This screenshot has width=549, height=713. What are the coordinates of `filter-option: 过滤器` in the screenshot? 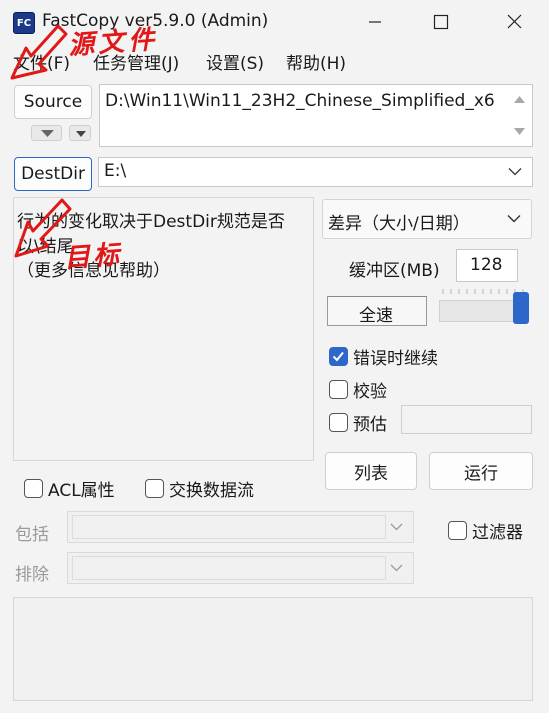 It's located at (485, 530).